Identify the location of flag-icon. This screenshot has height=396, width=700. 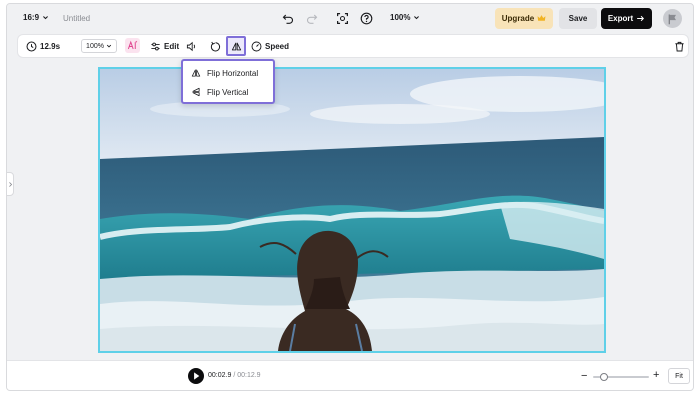
(672, 19).